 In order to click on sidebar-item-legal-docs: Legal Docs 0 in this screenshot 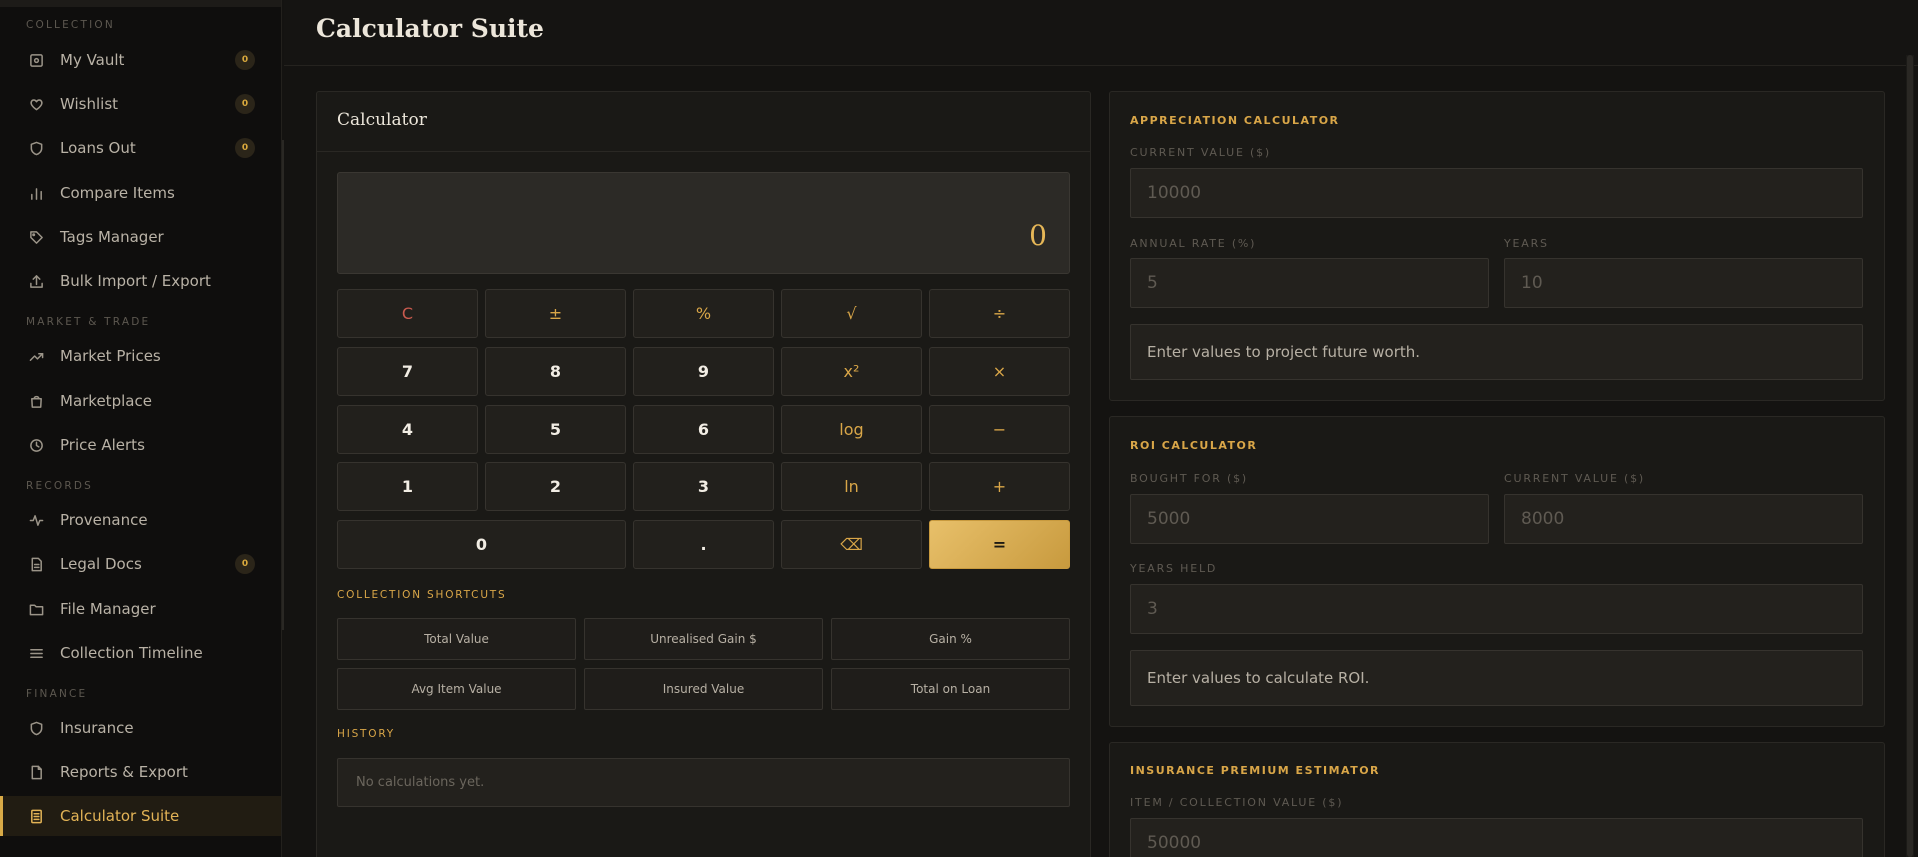, I will do `click(140, 564)`.